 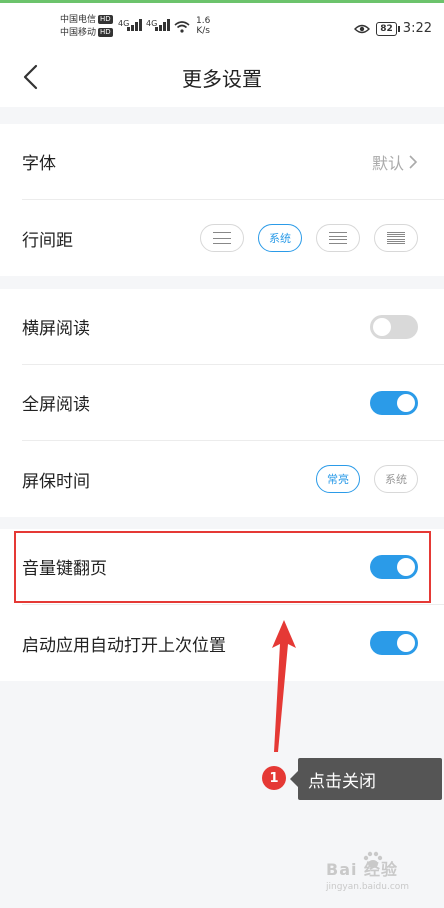 I want to click on volume-page-turn-row: 音量键翻页, so click(x=233, y=567).